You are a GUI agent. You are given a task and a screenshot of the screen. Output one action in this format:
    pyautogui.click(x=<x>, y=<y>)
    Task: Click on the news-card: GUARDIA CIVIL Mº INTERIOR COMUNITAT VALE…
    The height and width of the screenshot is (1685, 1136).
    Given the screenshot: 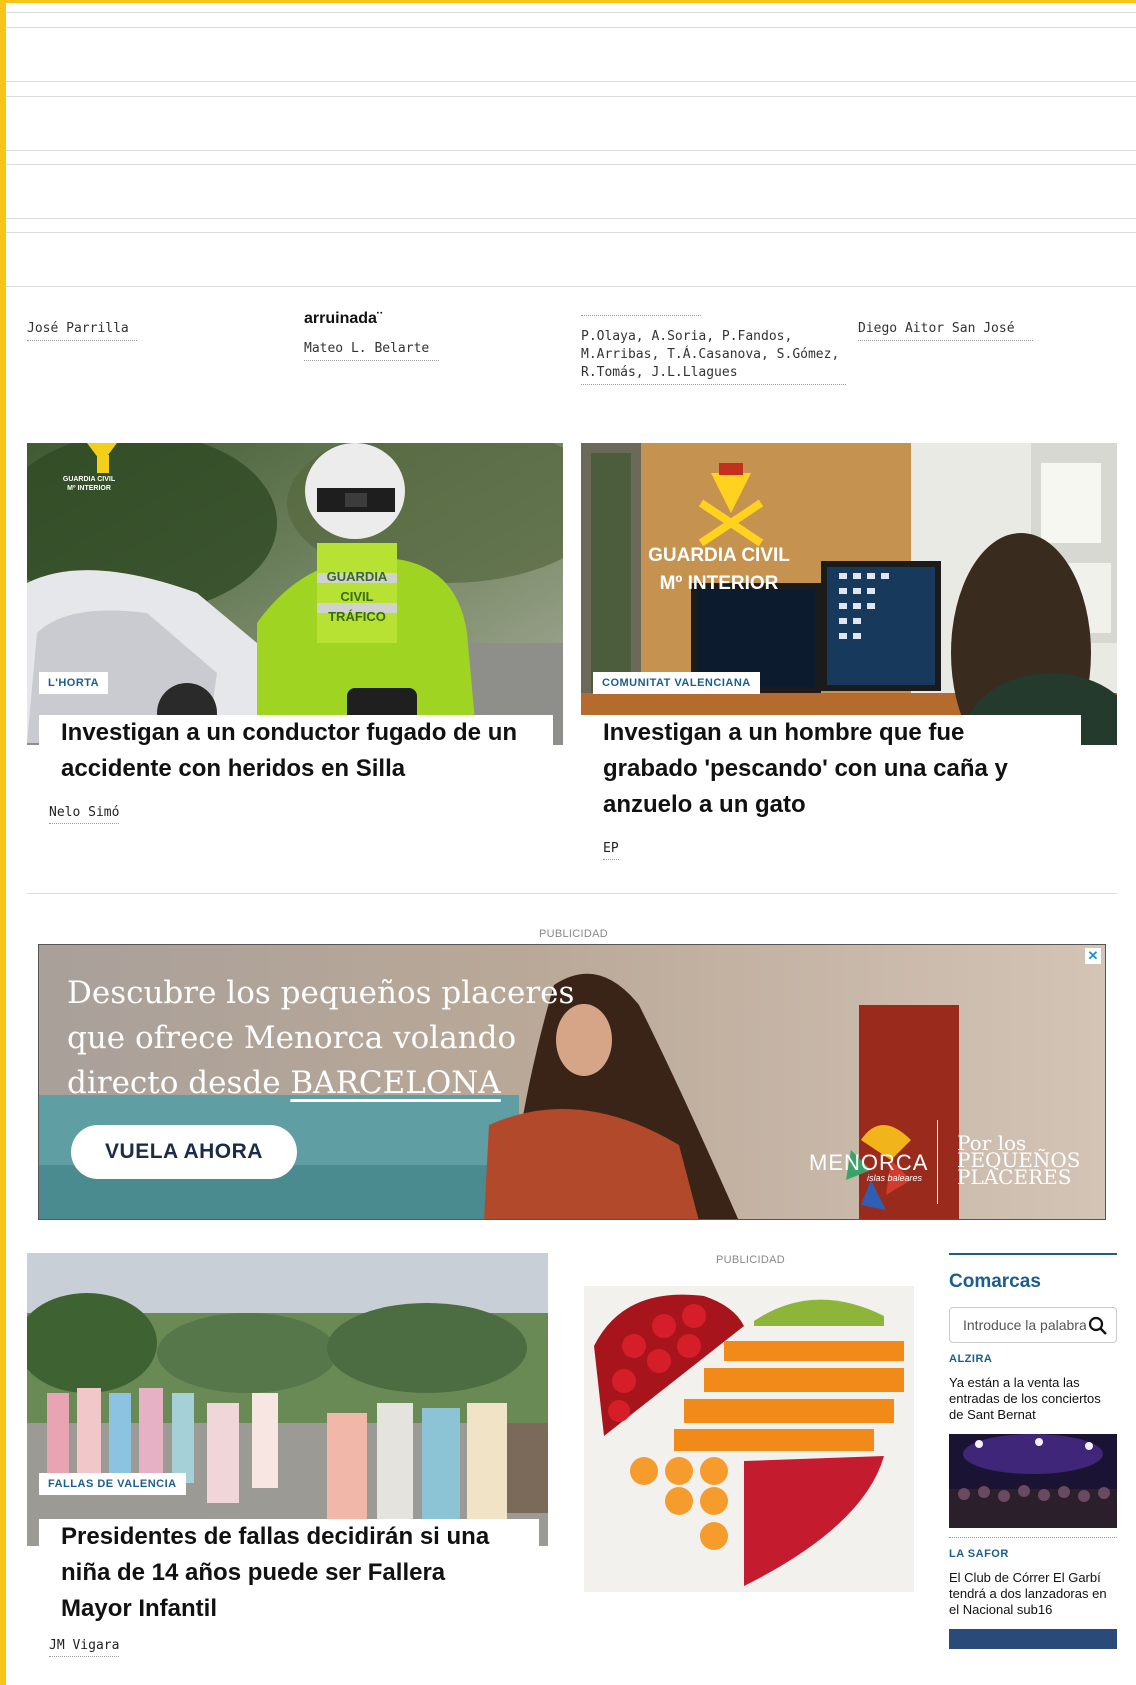 What is the action you would take?
    pyautogui.click(x=849, y=653)
    